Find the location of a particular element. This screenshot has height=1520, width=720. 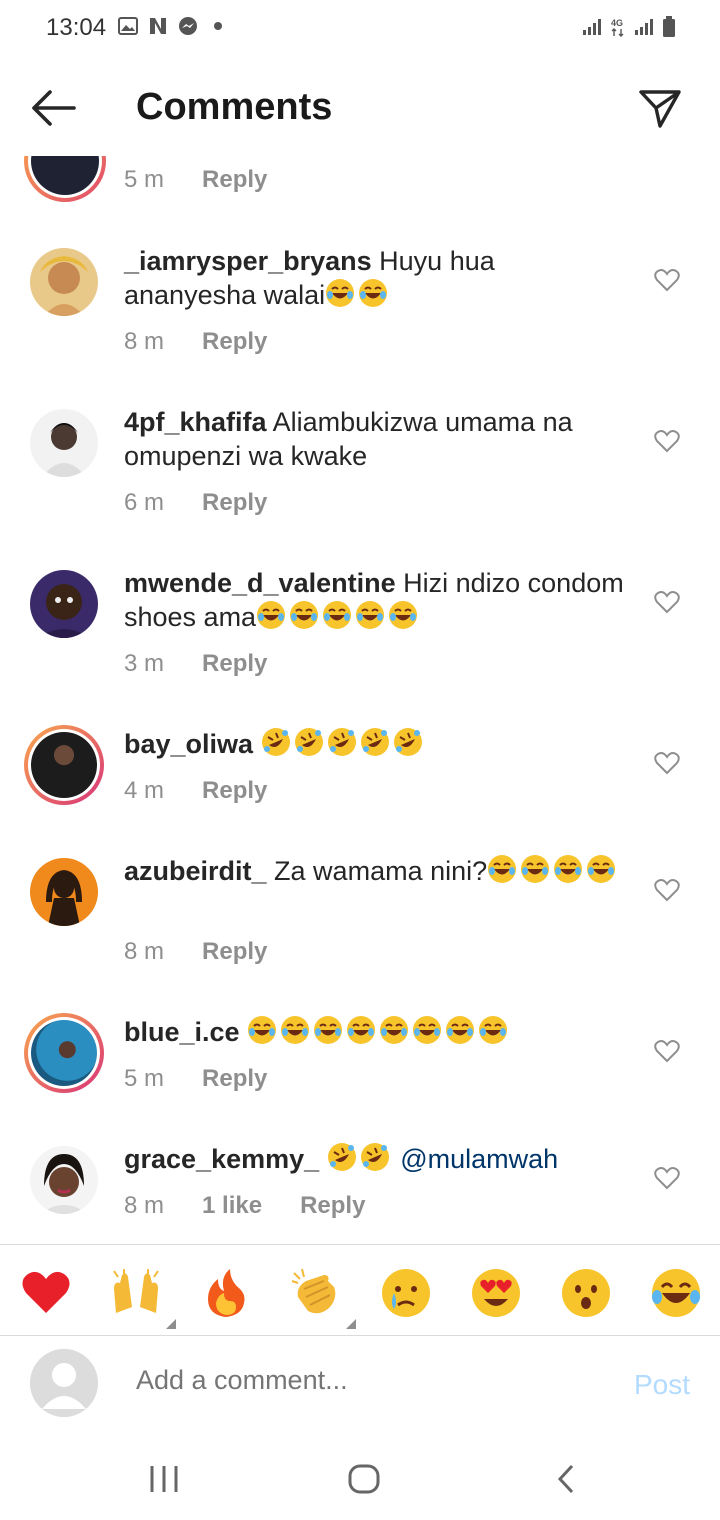

home-button is located at coordinates (364, 1480).